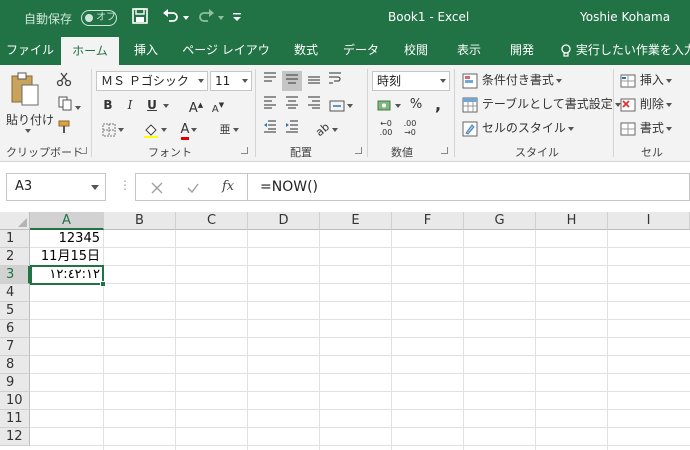  Describe the element at coordinates (361, 50) in the screenshot. I see `tab-data: データ` at that location.